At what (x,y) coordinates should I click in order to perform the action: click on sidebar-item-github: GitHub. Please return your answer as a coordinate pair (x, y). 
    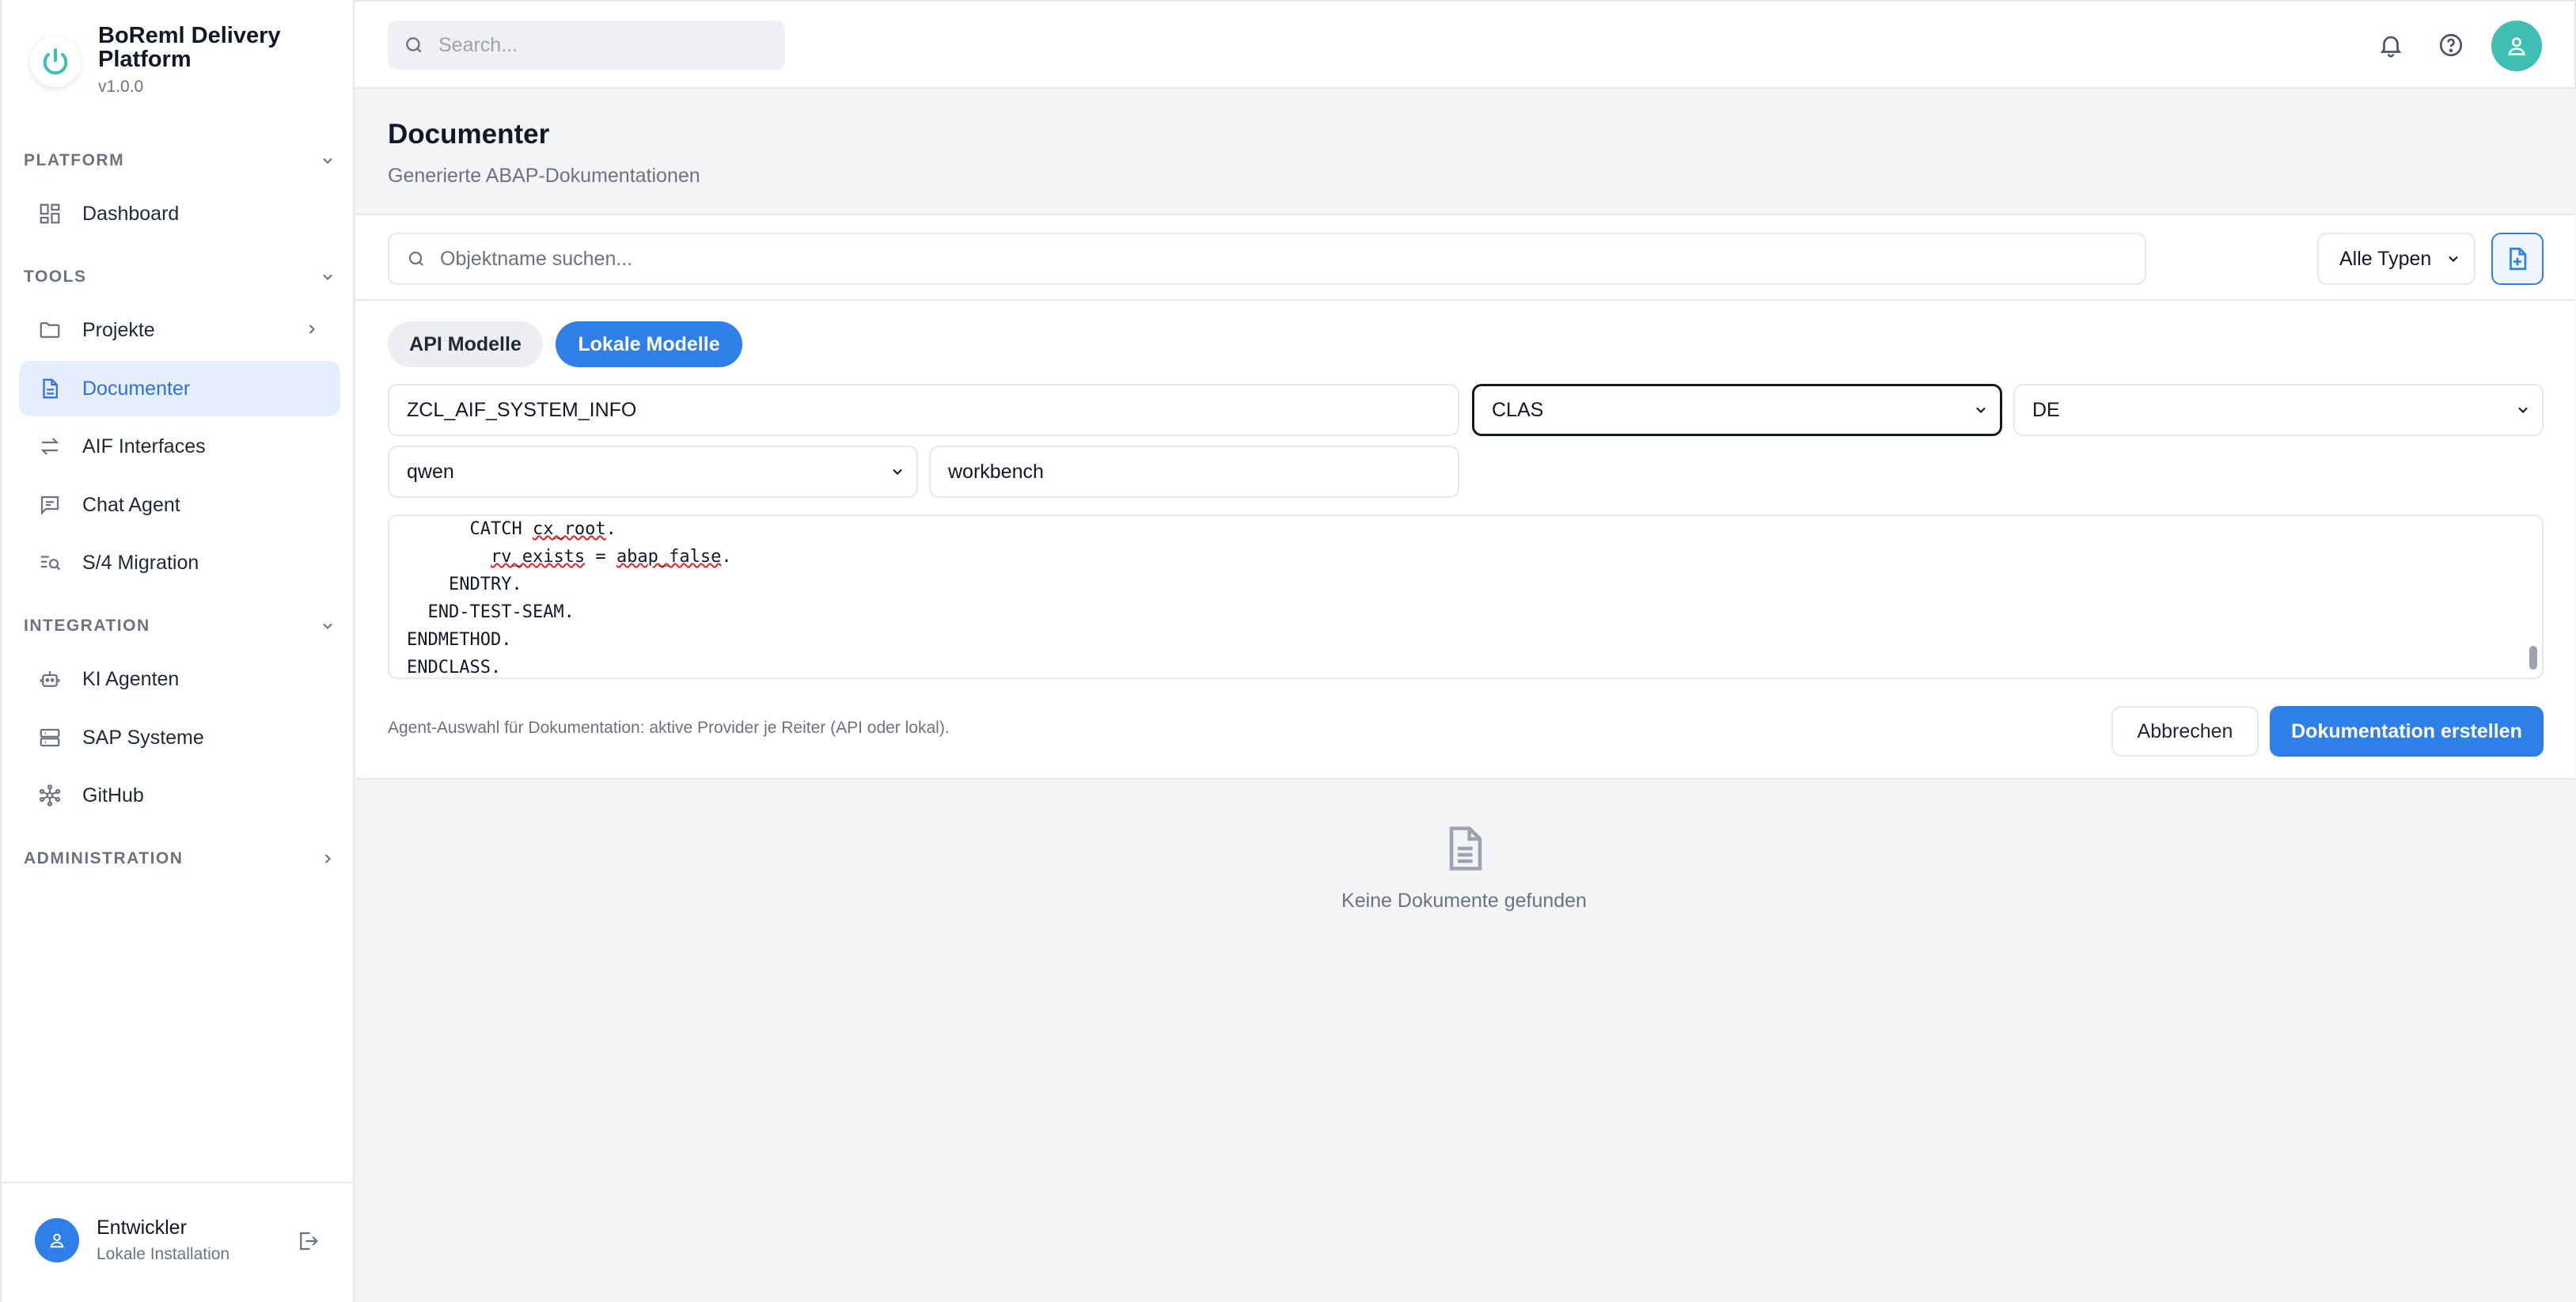
    Looking at the image, I should click on (179, 795).